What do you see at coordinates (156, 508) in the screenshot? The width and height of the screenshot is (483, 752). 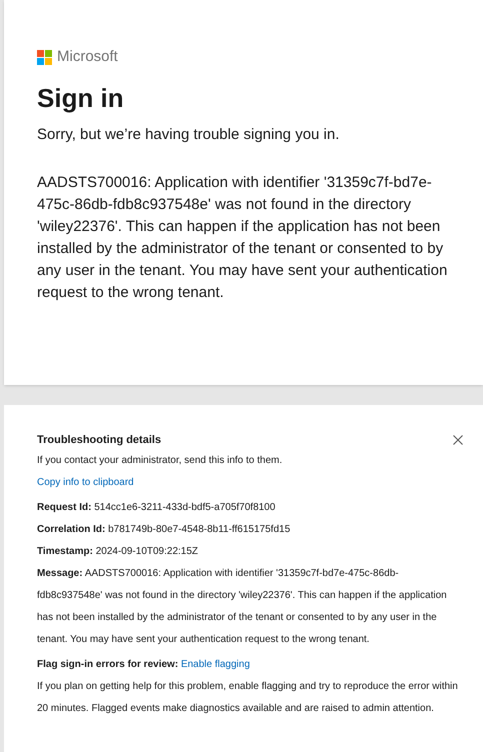 I see `detail-line: Request Id: 514cc1e6-3211-433d-bdf5-a705f70f8100` at bounding box center [156, 508].